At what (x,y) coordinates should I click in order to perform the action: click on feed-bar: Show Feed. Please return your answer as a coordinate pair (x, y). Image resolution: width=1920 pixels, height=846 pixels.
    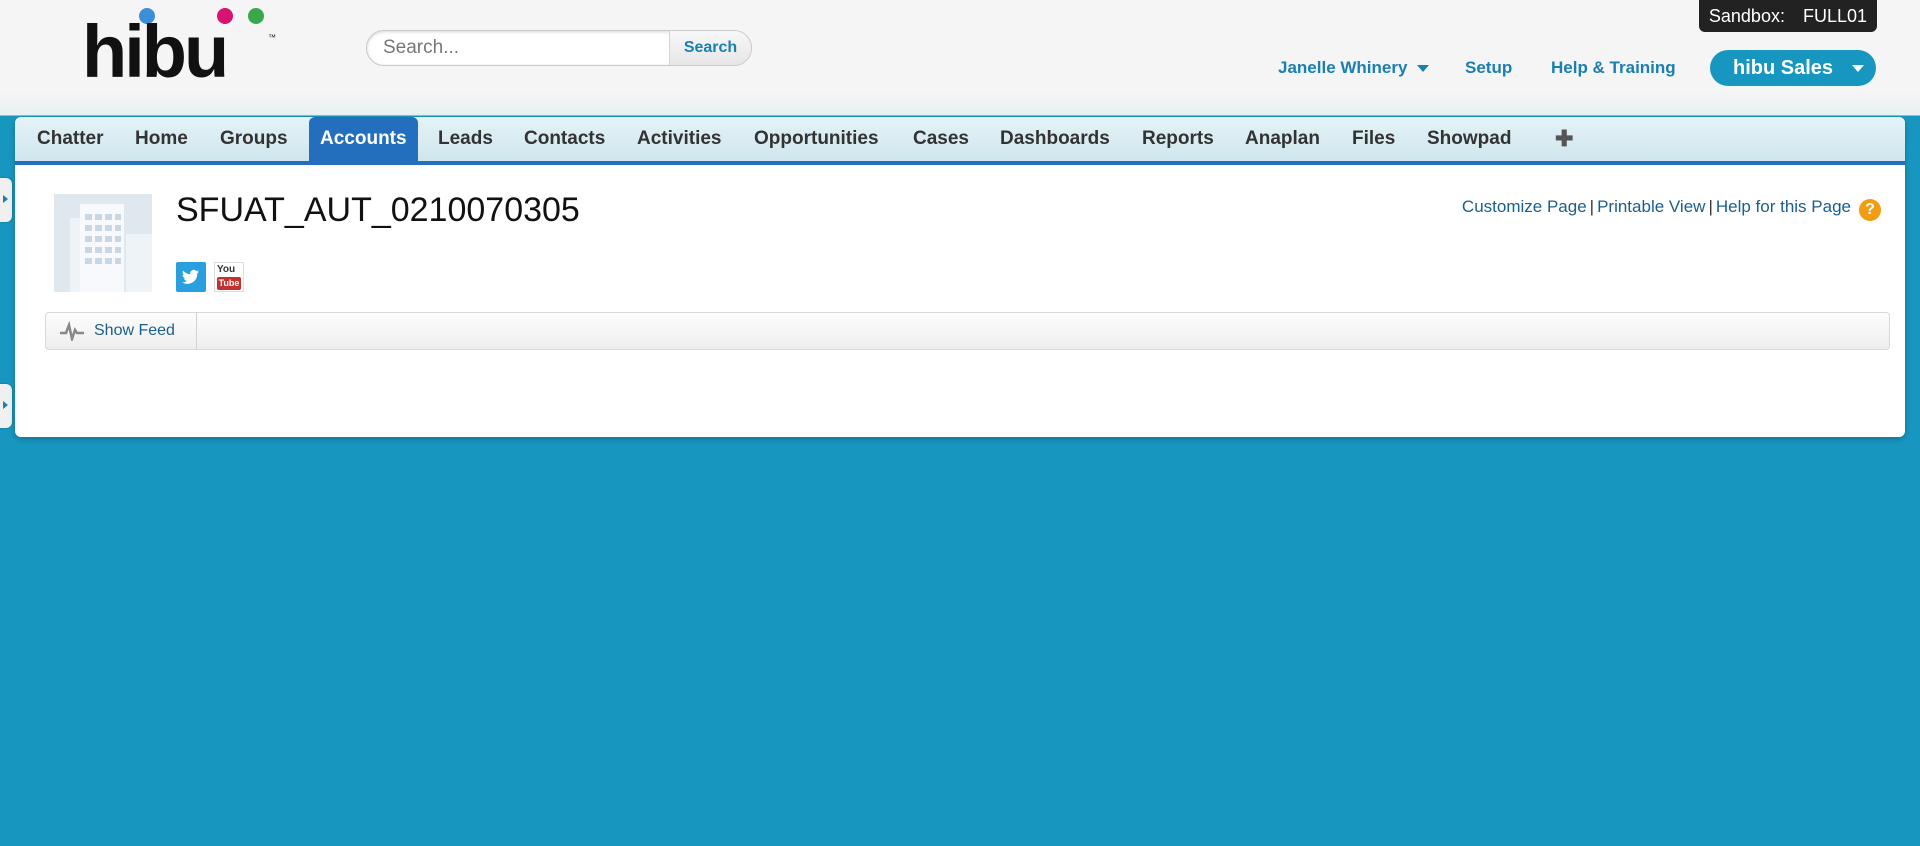
    Looking at the image, I should click on (967, 331).